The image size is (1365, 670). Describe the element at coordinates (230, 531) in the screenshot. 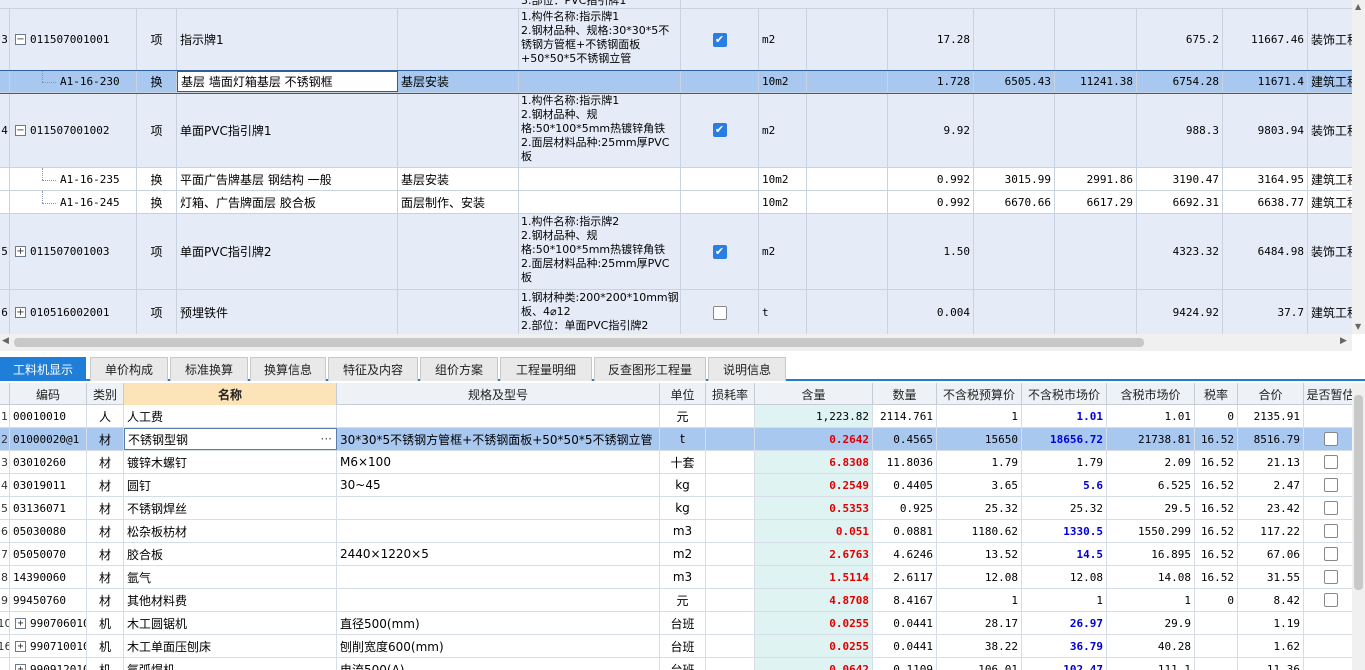

I see `resource-name-cell: 松杂板枋材` at that location.